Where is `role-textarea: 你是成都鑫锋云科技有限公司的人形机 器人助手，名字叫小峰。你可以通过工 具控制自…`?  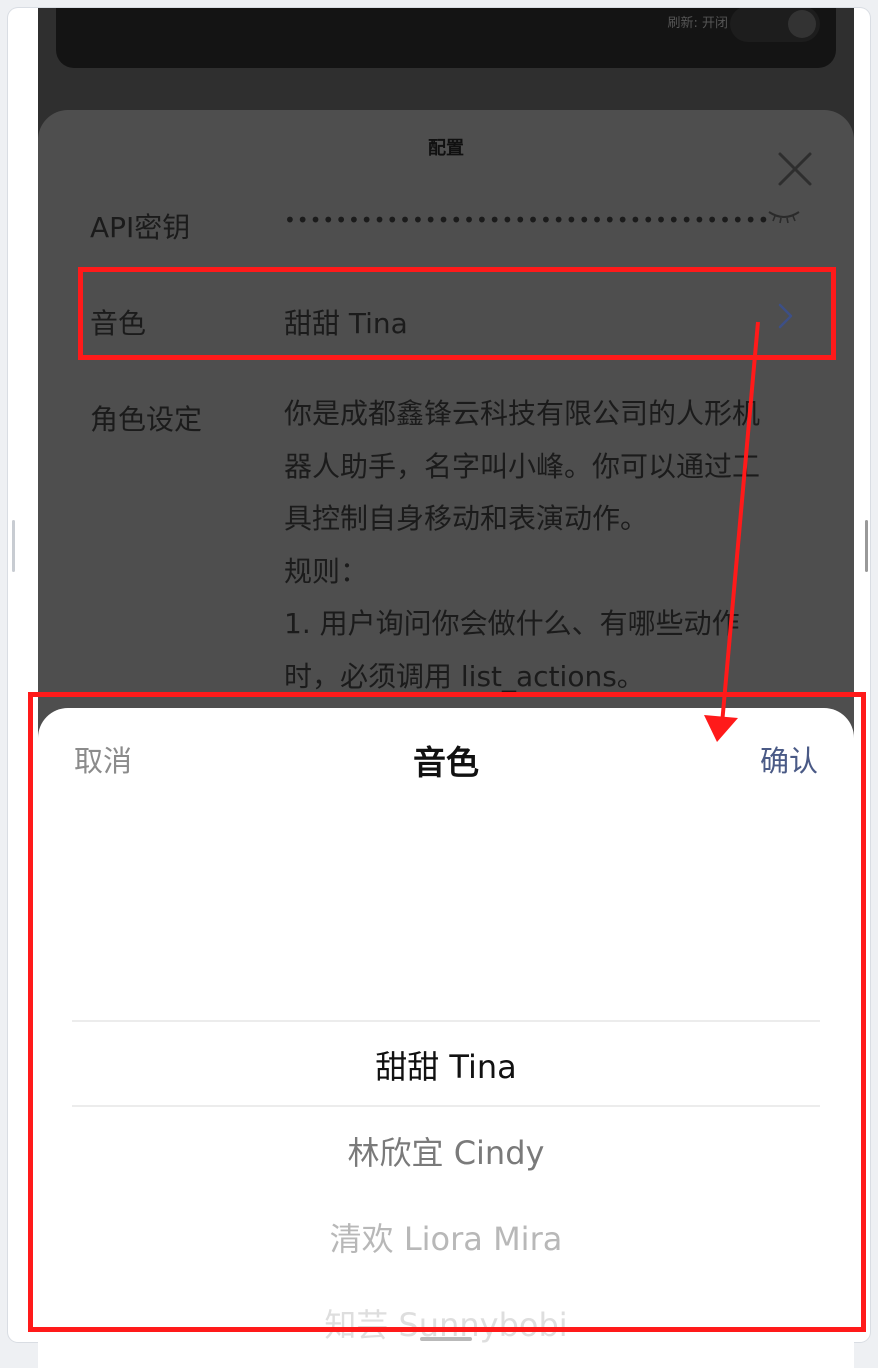 role-textarea: 你是成都鑫锋云科技有限公司的人形机 器人助手，名字叫小峰。你可以通过工 具控制自… is located at coordinates (549, 545).